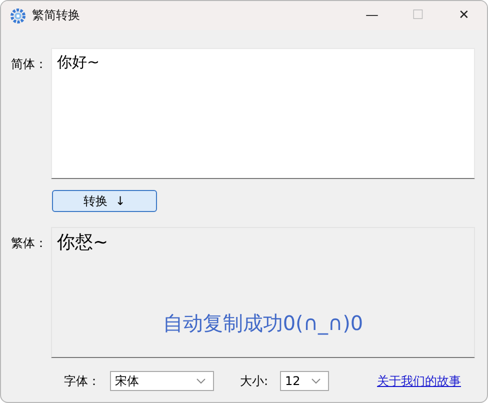 This screenshot has width=488, height=403. I want to click on minimize-button: —, so click(372, 15).